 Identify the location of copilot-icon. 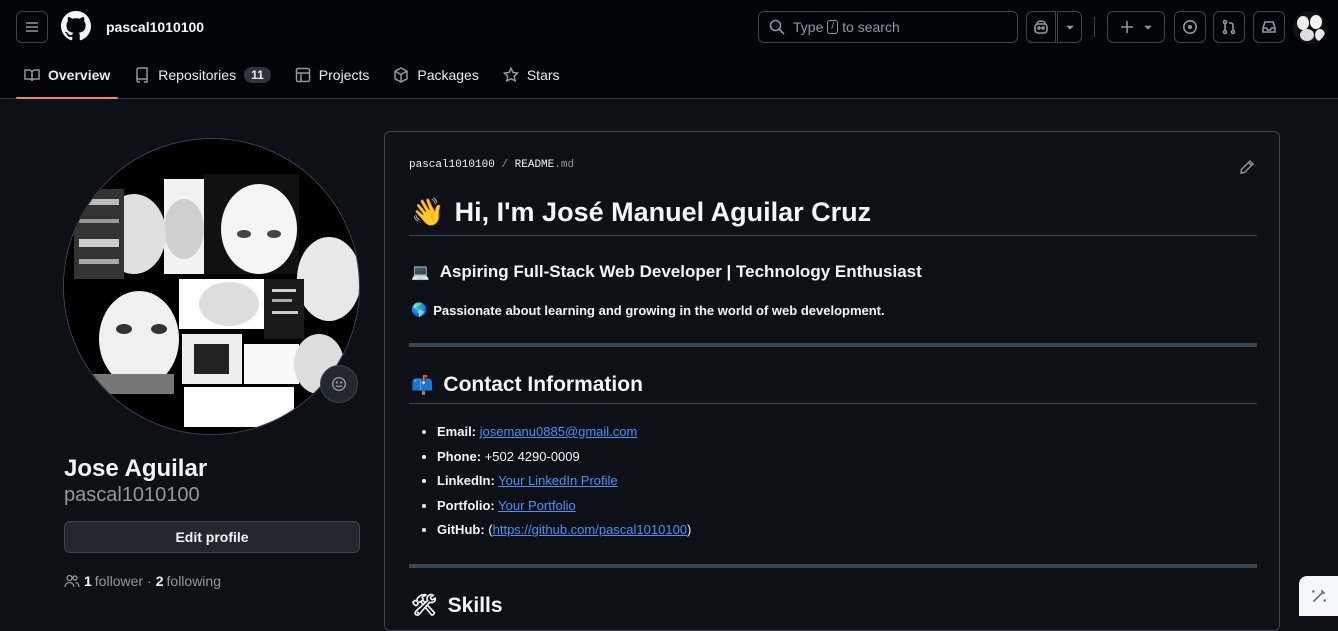
(1041, 27).